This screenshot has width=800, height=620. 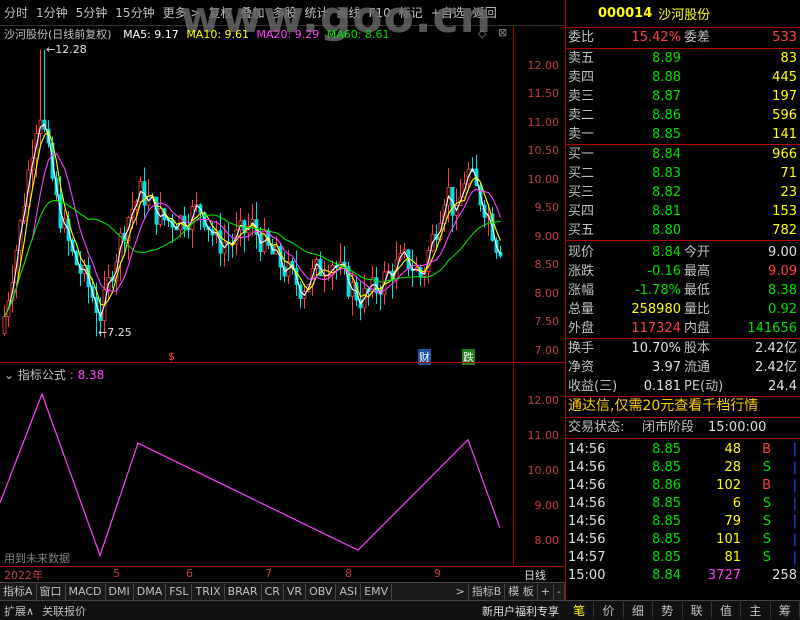 I want to click on quote-row: 涨跌 -0.16 最高 9.09, so click(x=683, y=271).